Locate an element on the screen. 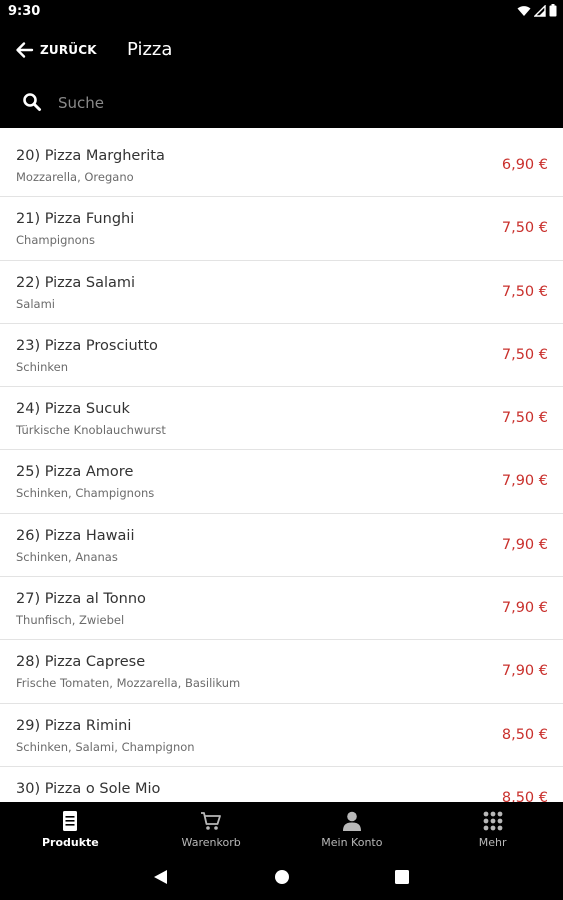  nav-label: Mein Konto is located at coordinates (352, 842).